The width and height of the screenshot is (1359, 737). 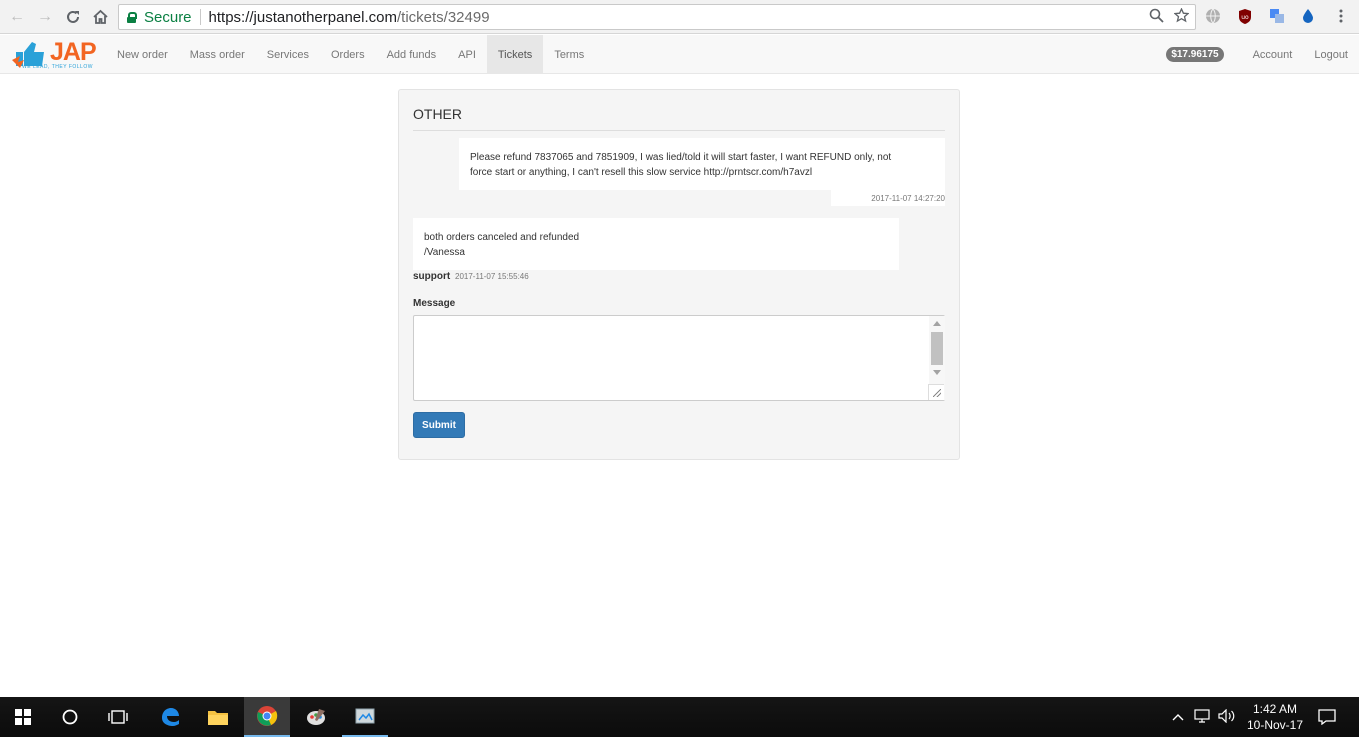 What do you see at coordinates (467, 54) in the screenshot?
I see `nav-api: API` at bounding box center [467, 54].